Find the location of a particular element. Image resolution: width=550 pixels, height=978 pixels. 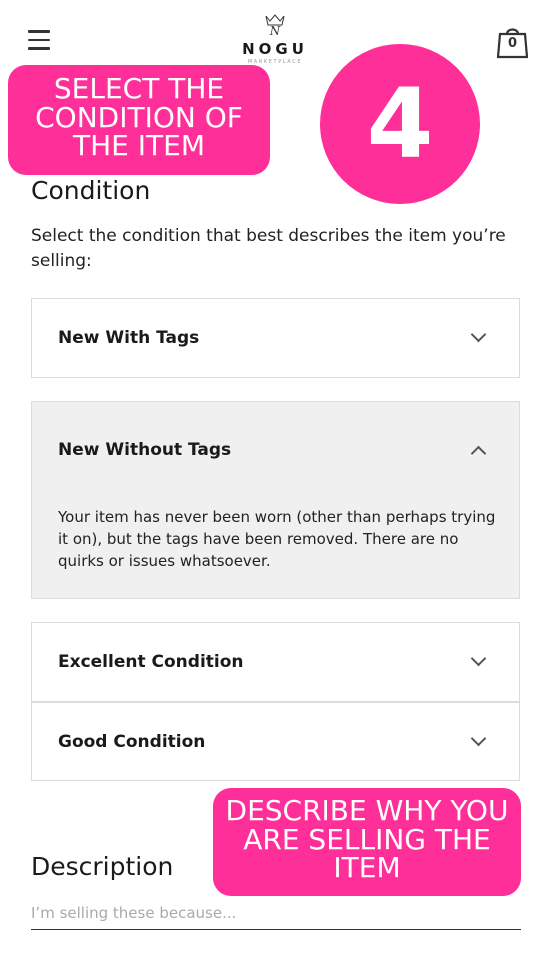

logo: N NOGU MARKETPLACE is located at coordinates (275, 38).